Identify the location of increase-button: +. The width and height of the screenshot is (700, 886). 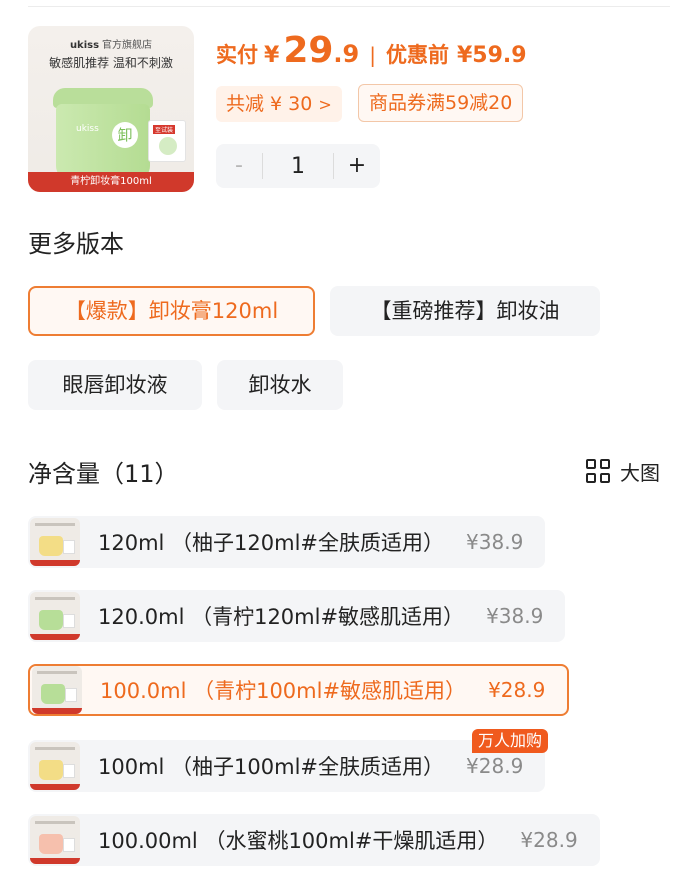
(357, 166).